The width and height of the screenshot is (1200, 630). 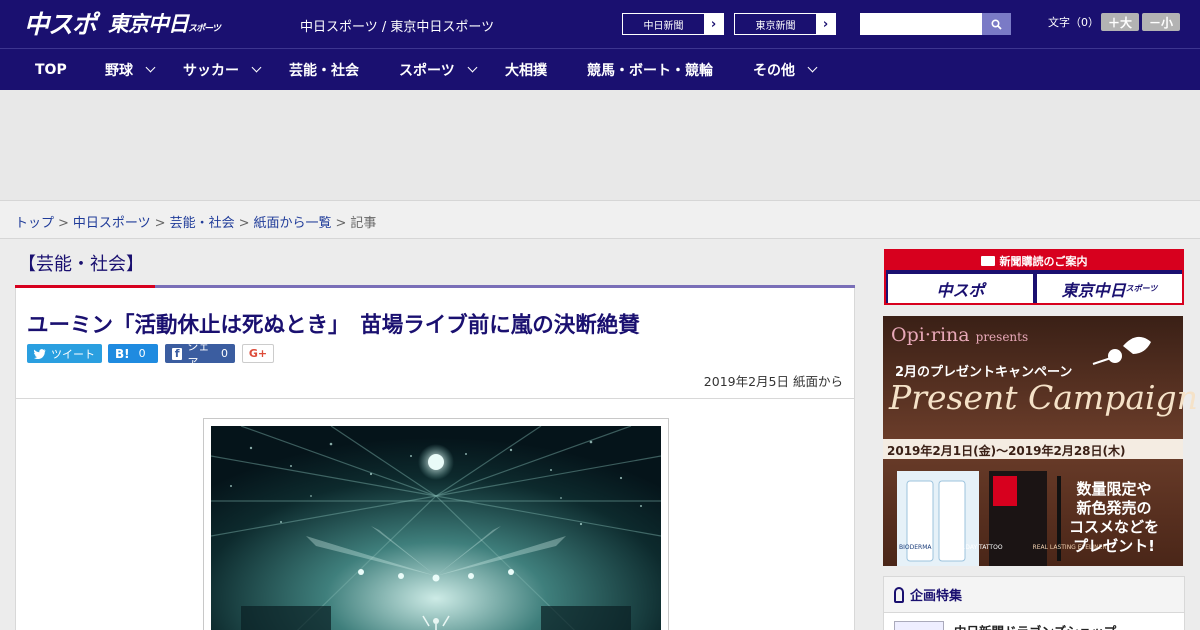 I want to click on site-links: 中日スポーツ / 東京中日スポーツ, so click(x=397, y=25).